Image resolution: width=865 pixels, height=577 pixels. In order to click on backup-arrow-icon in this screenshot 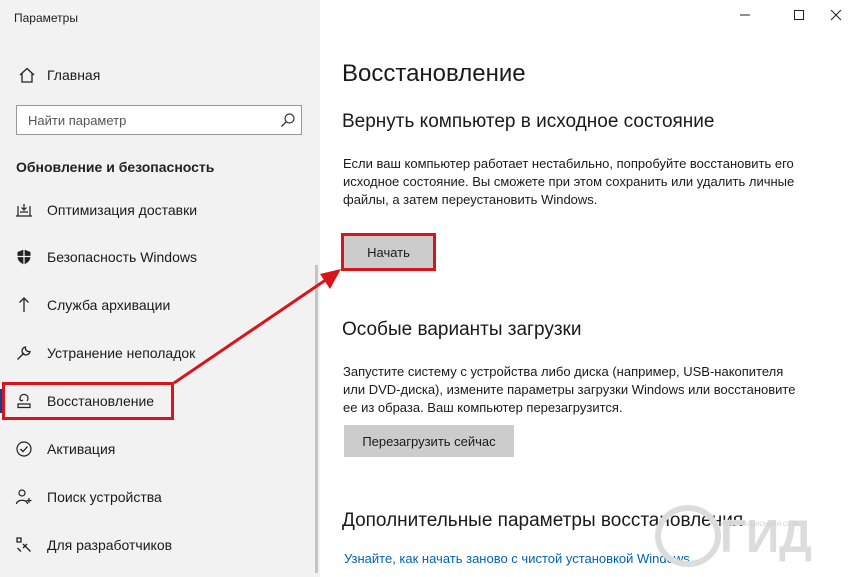, I will do `click(24, 305)`.